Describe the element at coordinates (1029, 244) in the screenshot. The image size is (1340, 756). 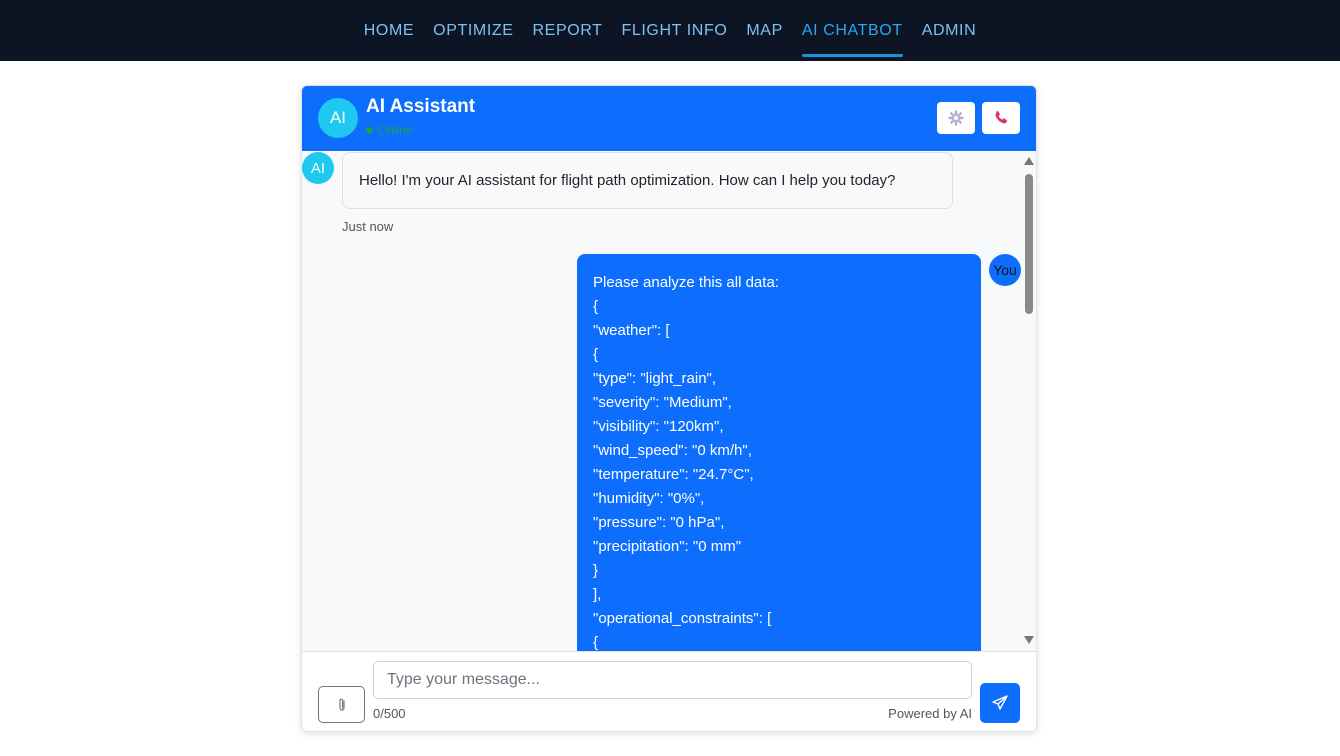
I see `scroll-thumb` at that location.